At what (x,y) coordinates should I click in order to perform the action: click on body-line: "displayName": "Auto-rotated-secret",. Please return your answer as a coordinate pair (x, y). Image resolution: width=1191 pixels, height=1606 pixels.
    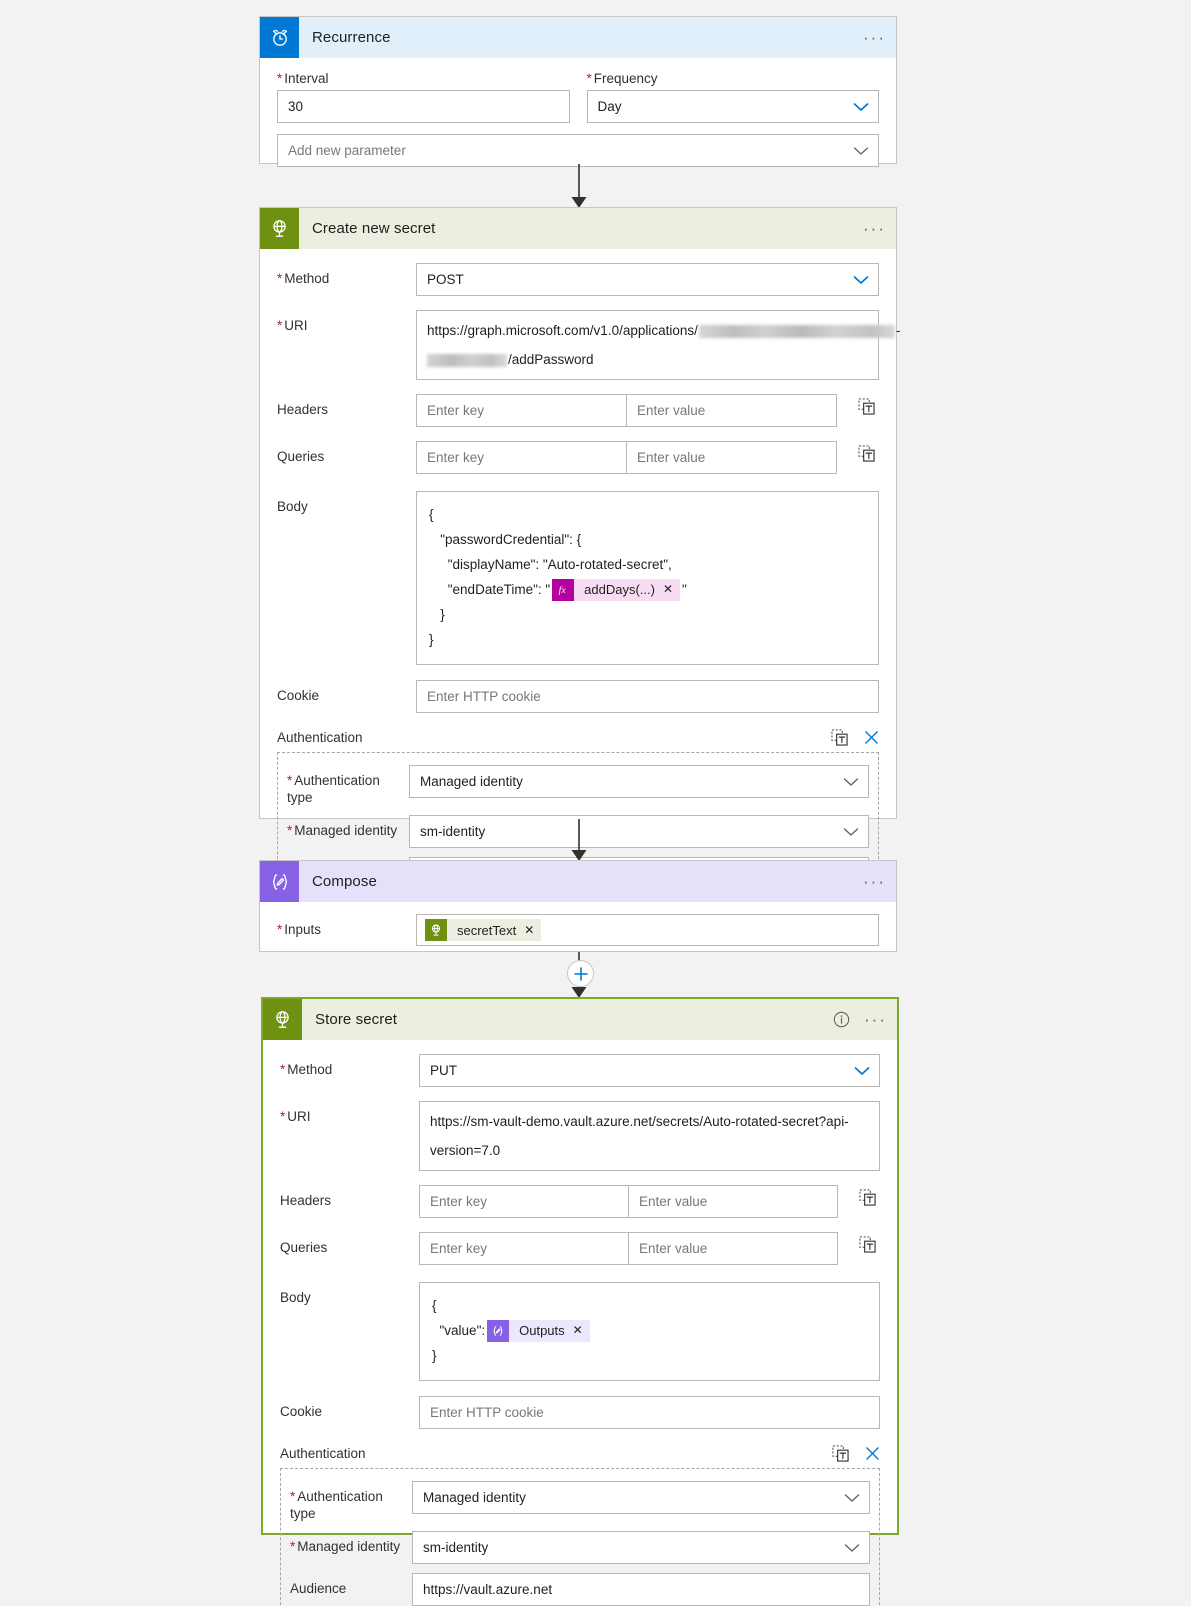
    Looking at the image, I should click on (550, 564).